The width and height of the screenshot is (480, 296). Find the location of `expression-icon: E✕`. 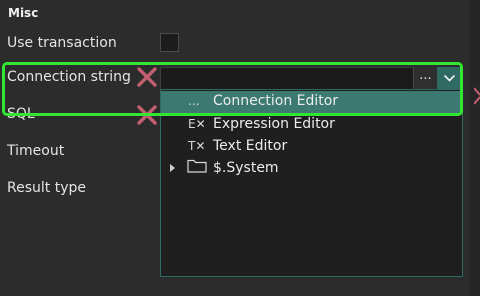

expression-icon: E✕ is located at coordinates (197, 124).